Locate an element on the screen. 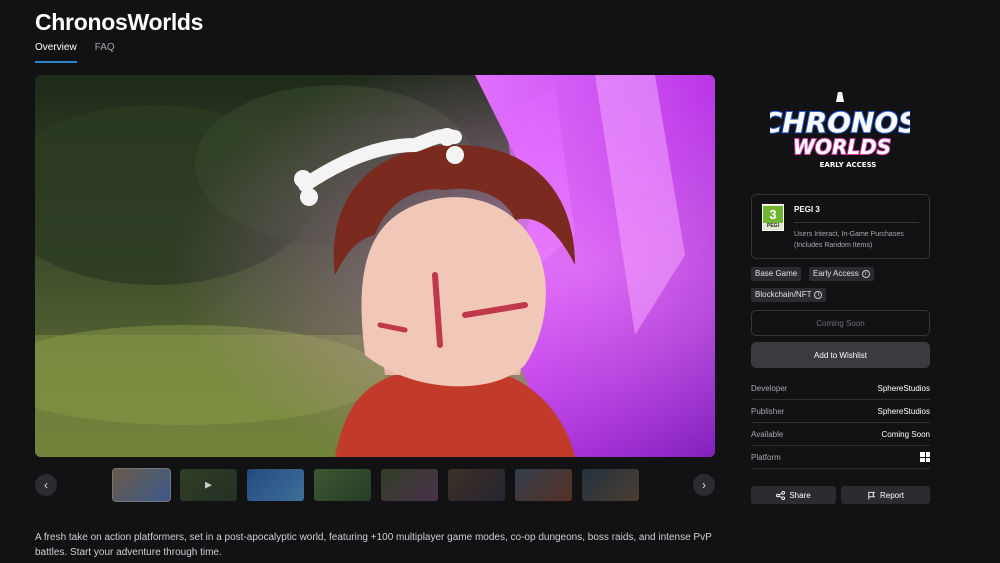 This screenshot has width=1000, height=563. carousel-next-button: › is located at coordinates (704, 485).